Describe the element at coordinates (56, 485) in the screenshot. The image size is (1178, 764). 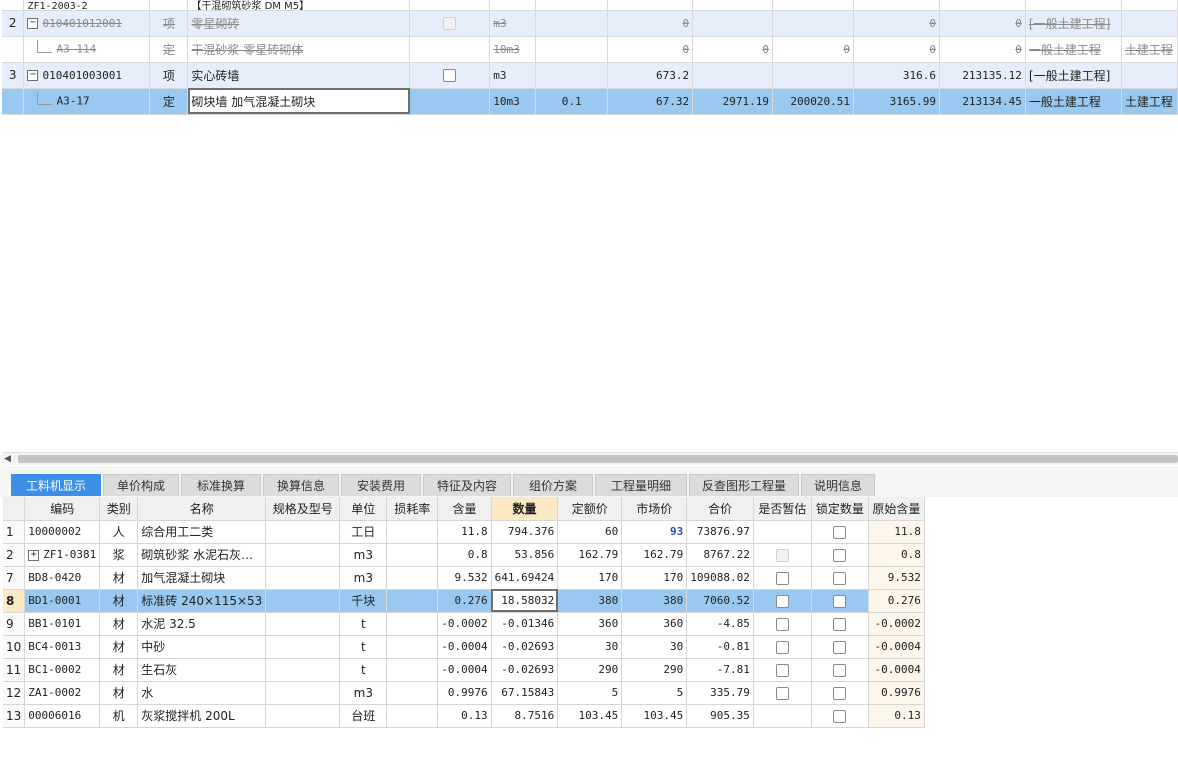
I see `tab-1: 工料机显示` at that location.